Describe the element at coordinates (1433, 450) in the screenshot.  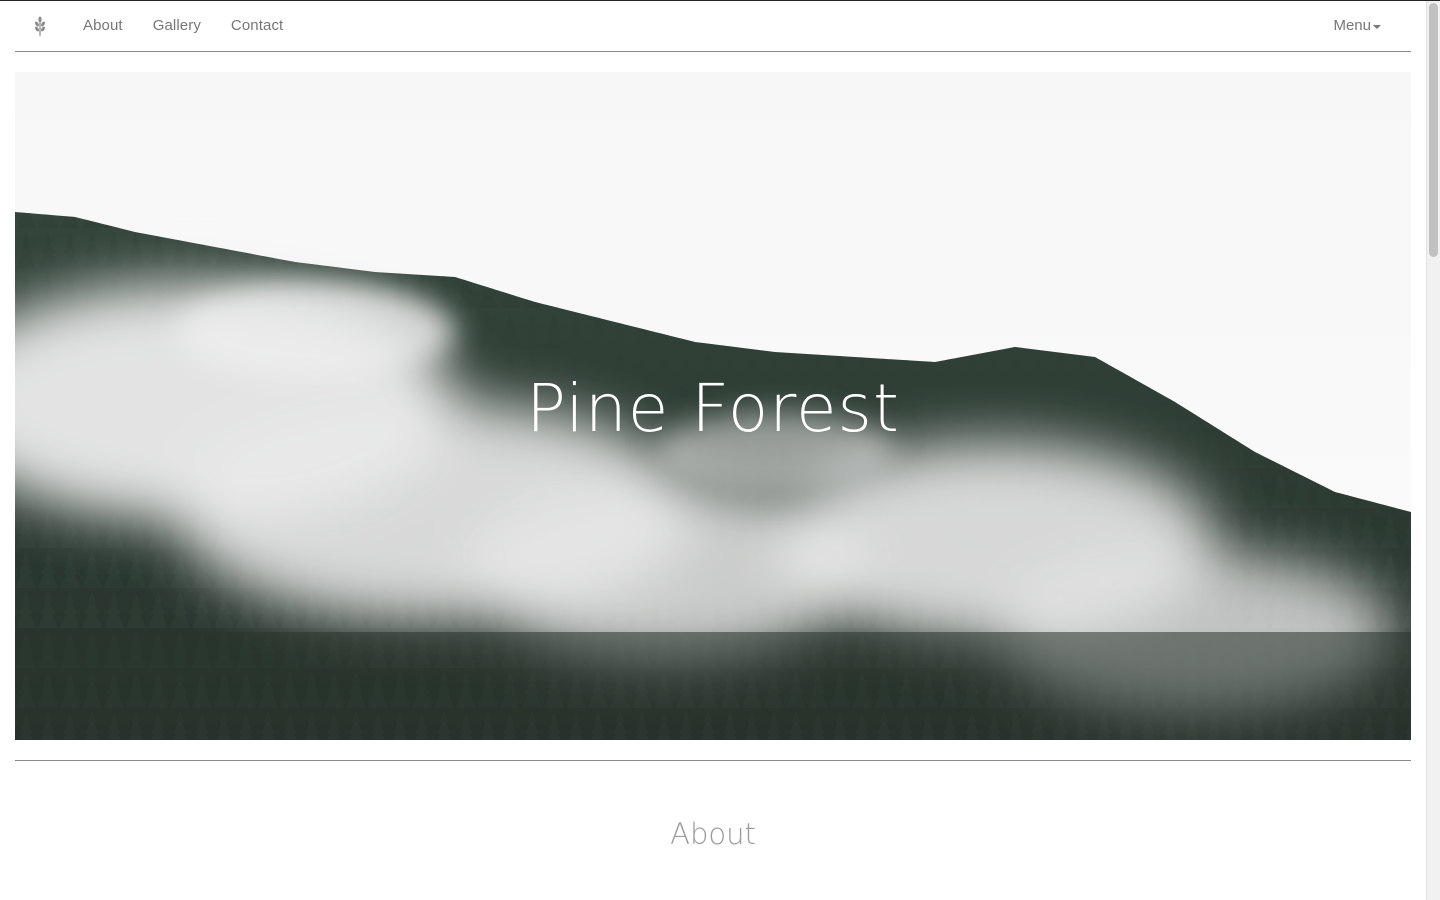
I see `page-scrollbar` at that location.